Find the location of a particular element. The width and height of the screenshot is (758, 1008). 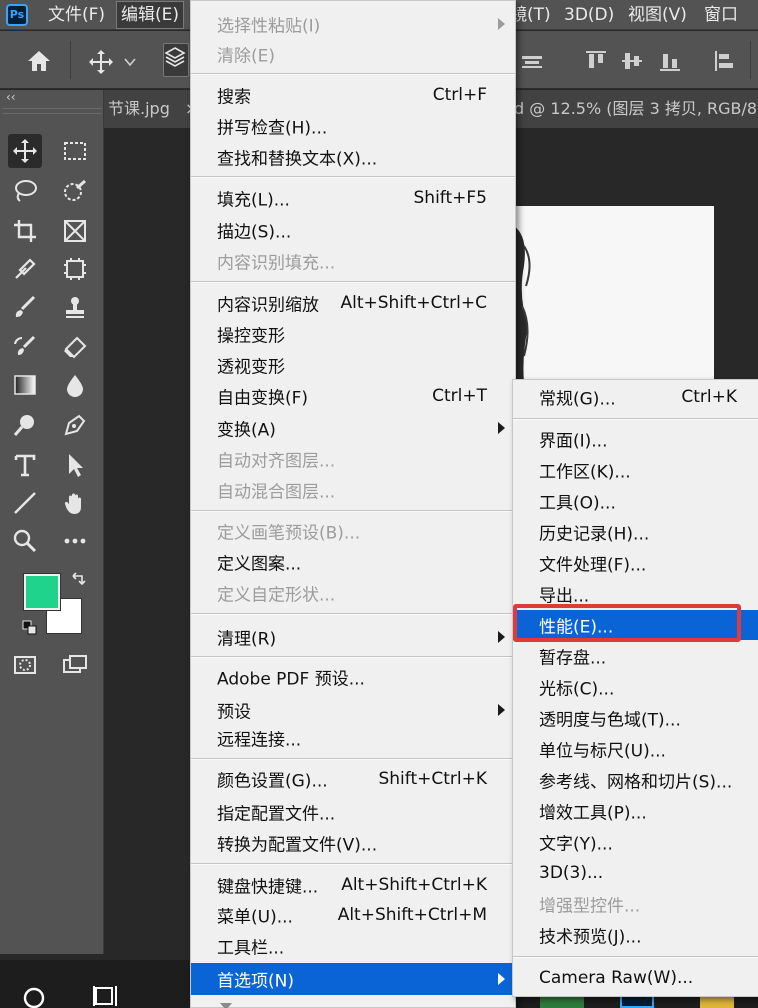

menu-item-shortcut: Shift+Ctrl+K is located at coordinates (432, 779).